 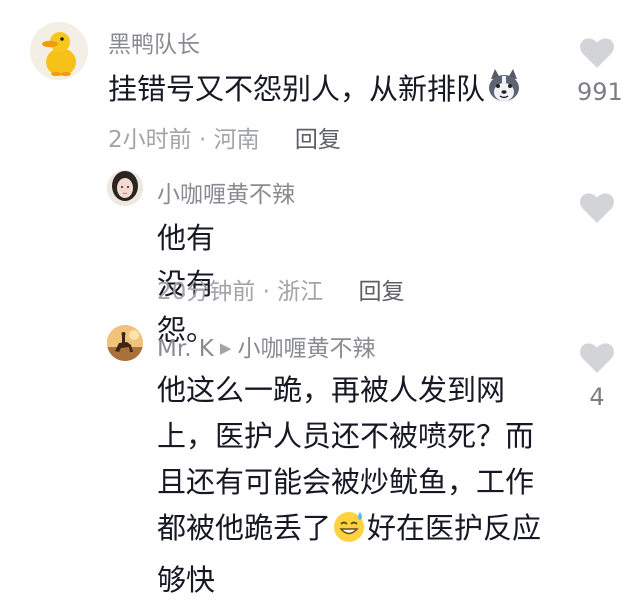 I want to click on comment-text: 挂错号又不怨别人，从新排队, so click(x=315, y=92).